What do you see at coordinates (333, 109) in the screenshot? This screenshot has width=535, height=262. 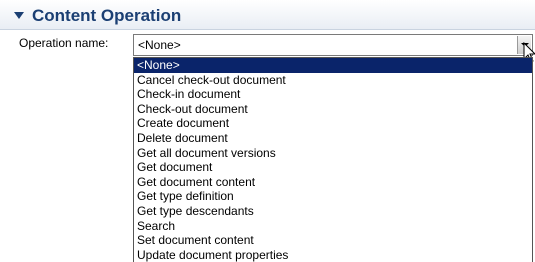 I see `dropdown-item-check-out-document: Check-out document` at bounding box center [333, 109].